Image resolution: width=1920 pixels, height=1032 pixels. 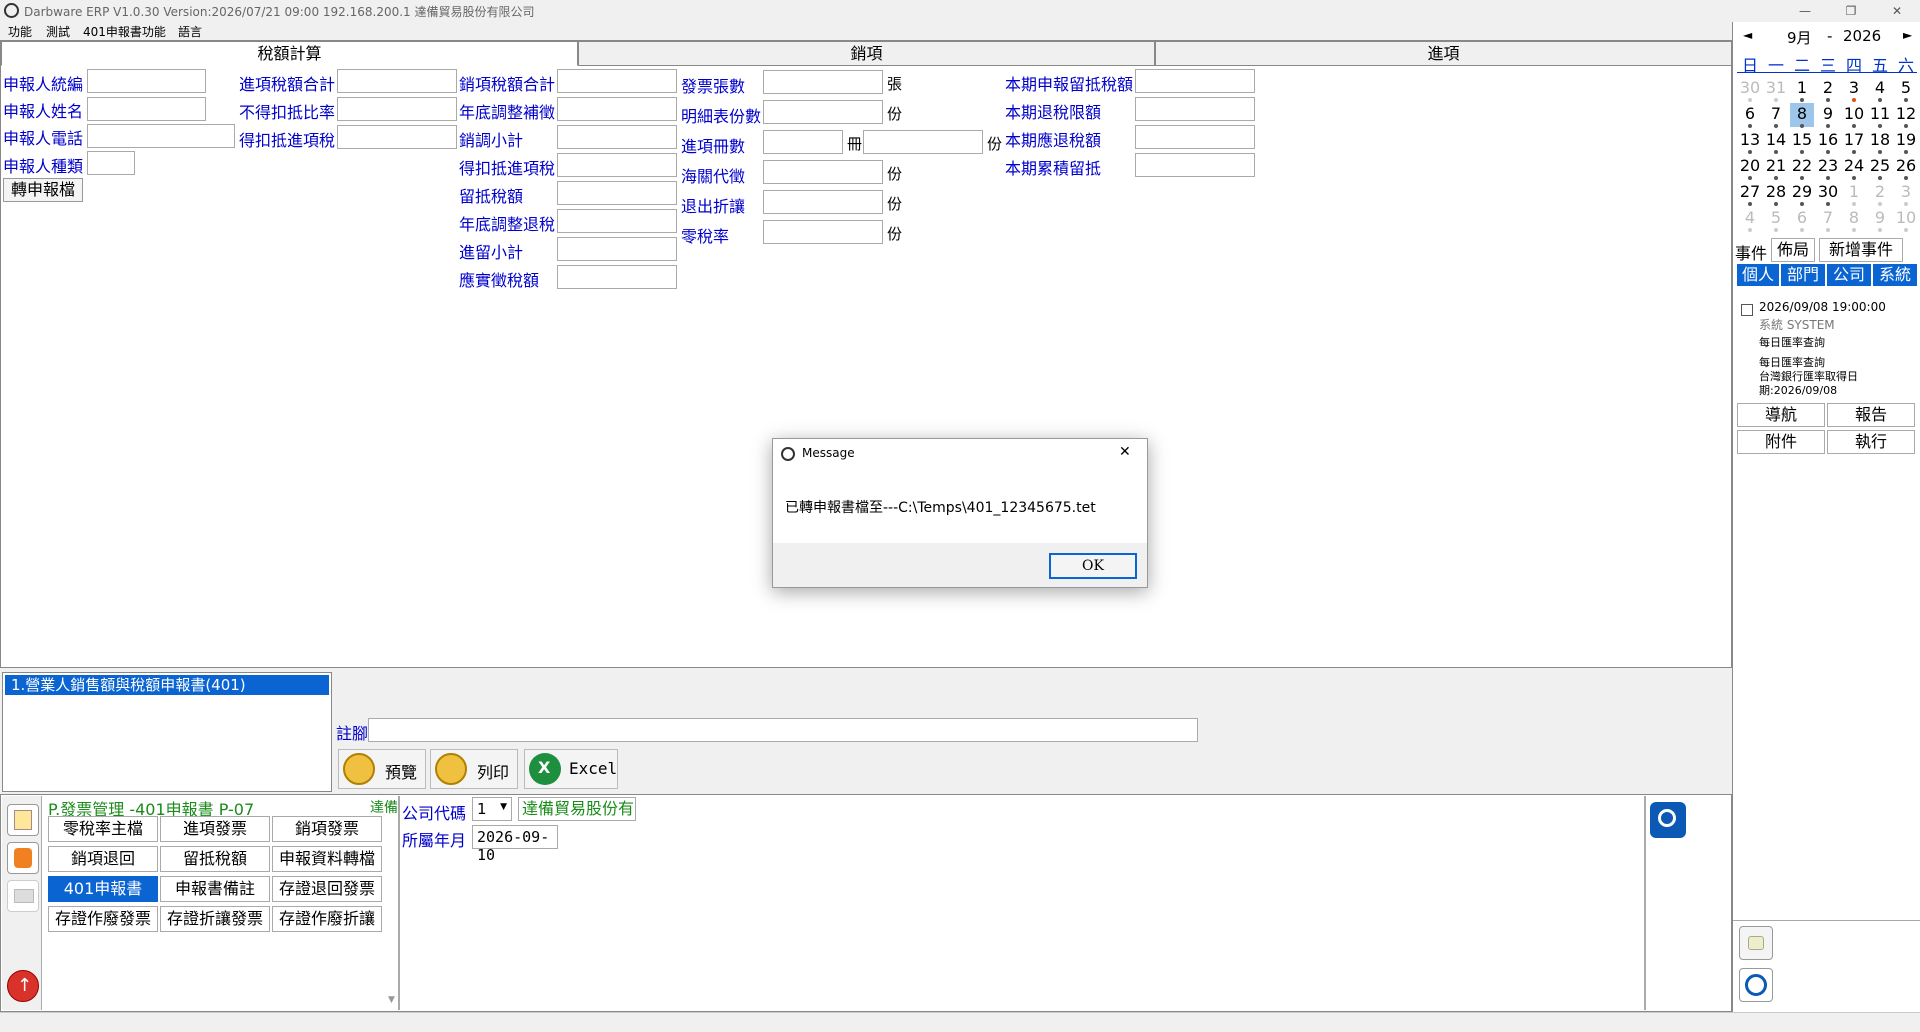 I want to click on purchase-copies-field, so click(x=923, y=142).